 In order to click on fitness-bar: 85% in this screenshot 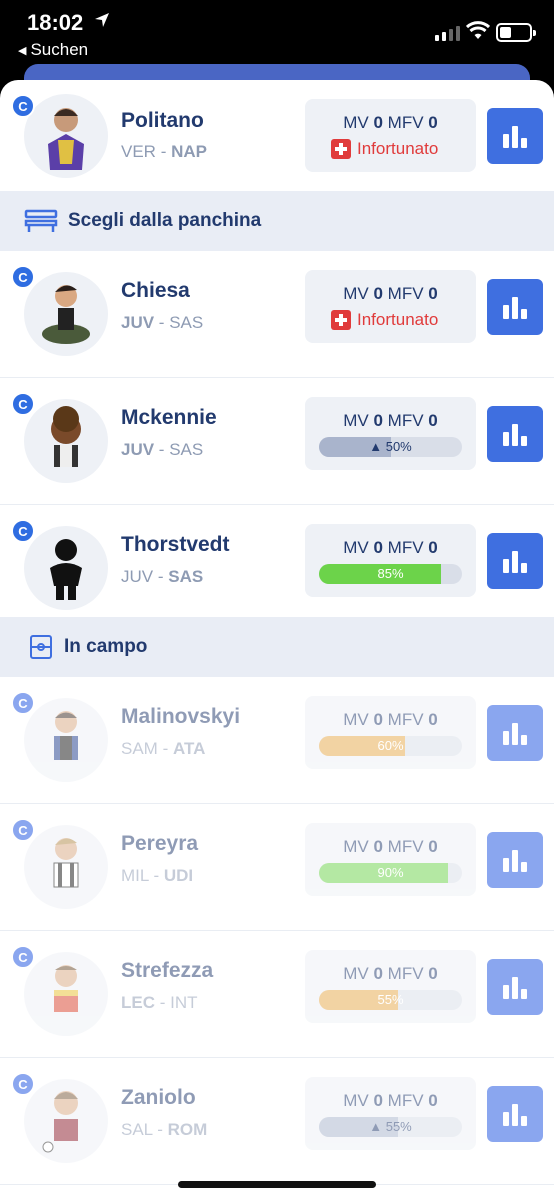, I will do `click(390, 574)`.